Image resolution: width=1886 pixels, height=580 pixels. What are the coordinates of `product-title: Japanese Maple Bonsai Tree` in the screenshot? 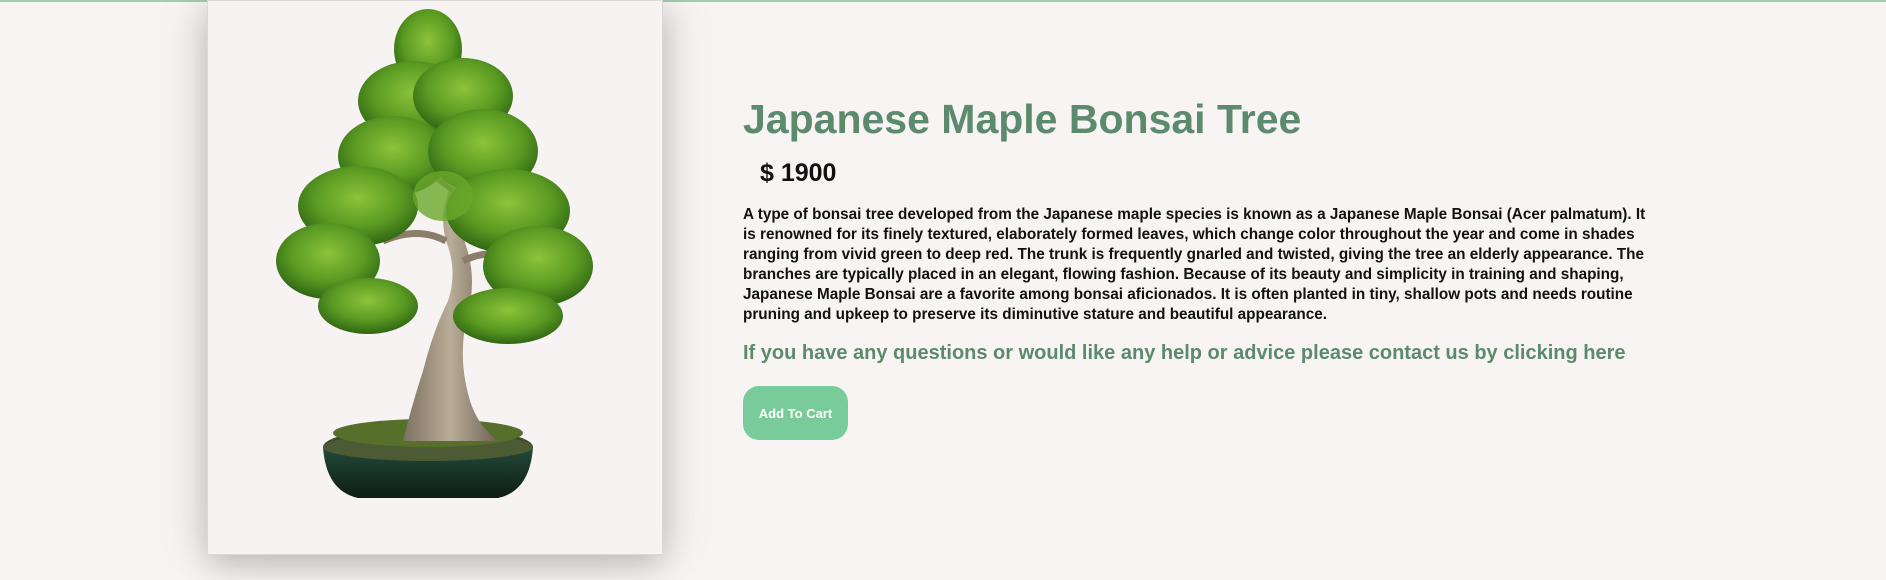 It's located at (1022, 119).